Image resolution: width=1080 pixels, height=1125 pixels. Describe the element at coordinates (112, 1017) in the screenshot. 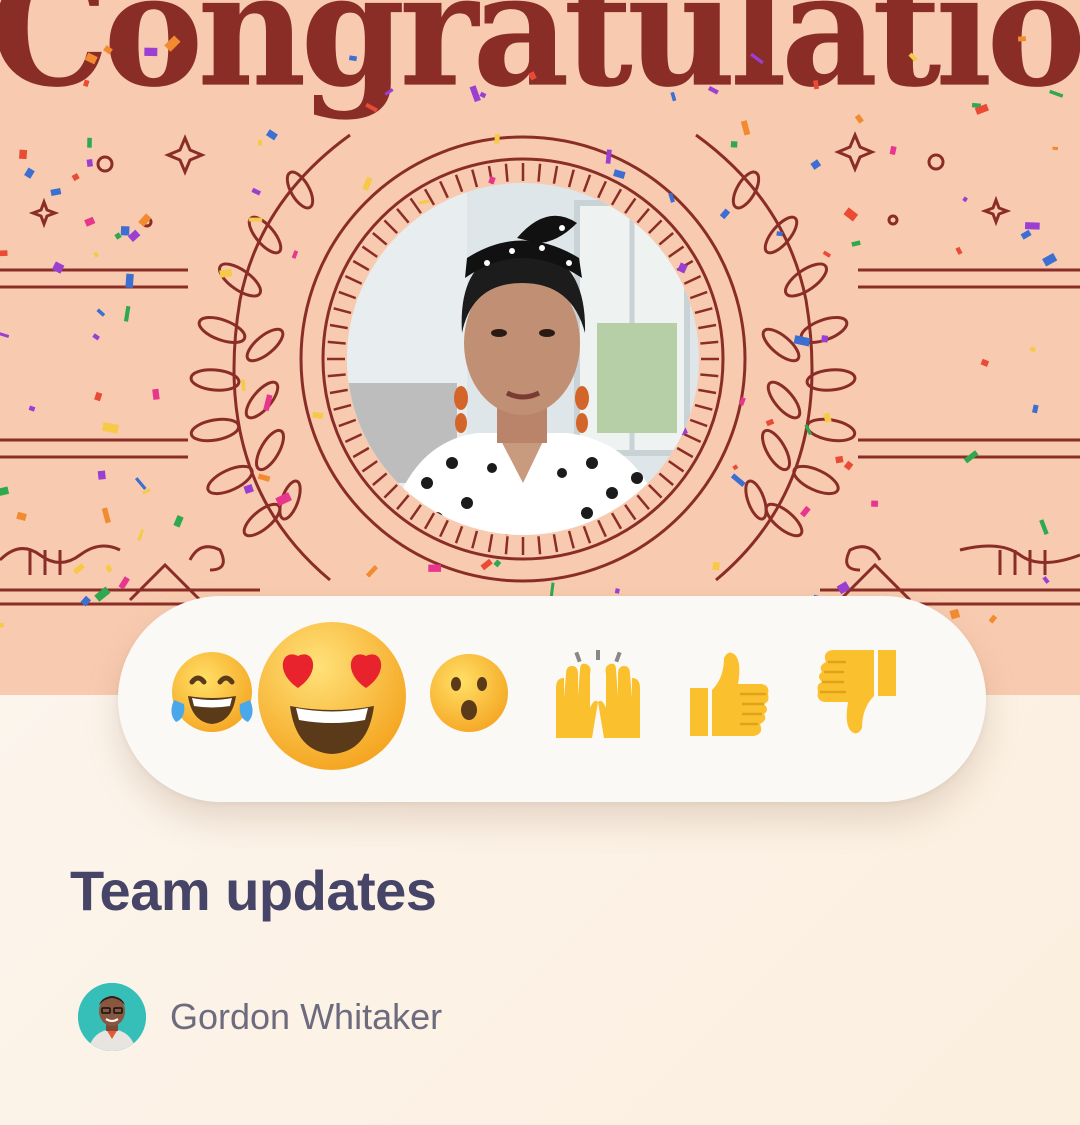

I see `author-avatar` at that location.